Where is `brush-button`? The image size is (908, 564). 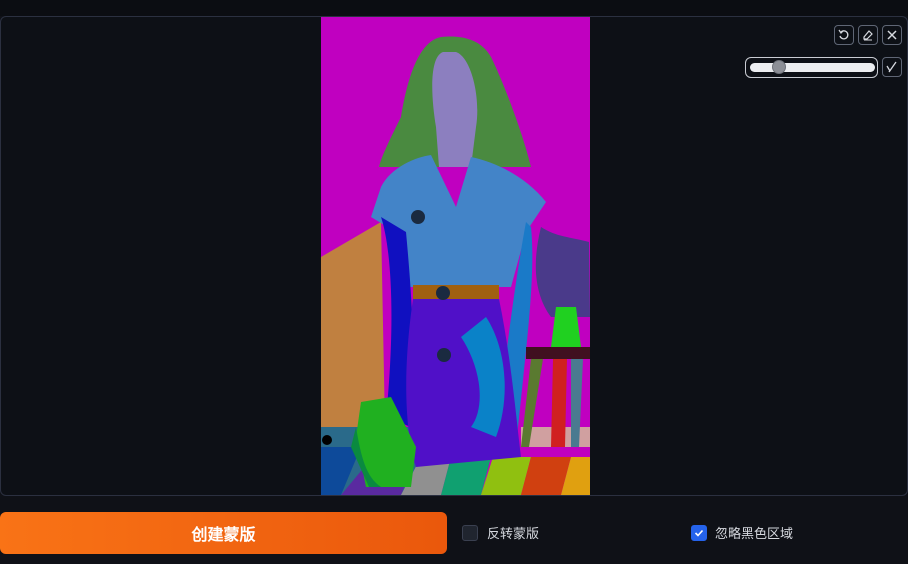 brush-button is located at coordinates (892, 67).